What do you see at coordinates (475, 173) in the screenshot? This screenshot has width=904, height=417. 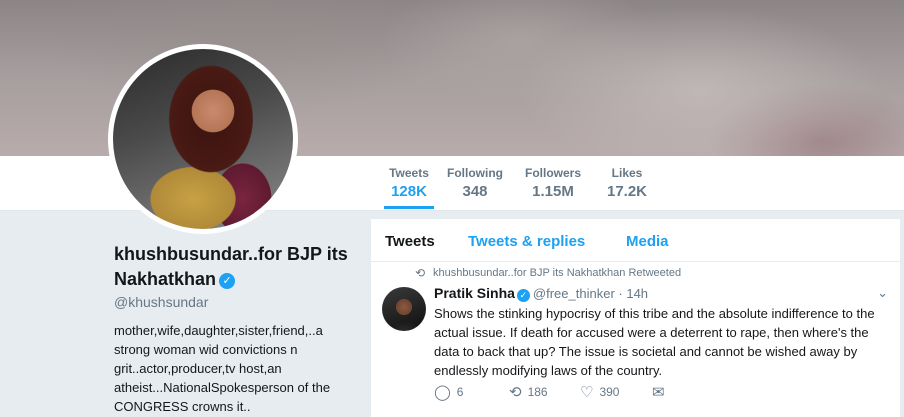 I see `stat-label: Following` at bounding box center [475, 173].